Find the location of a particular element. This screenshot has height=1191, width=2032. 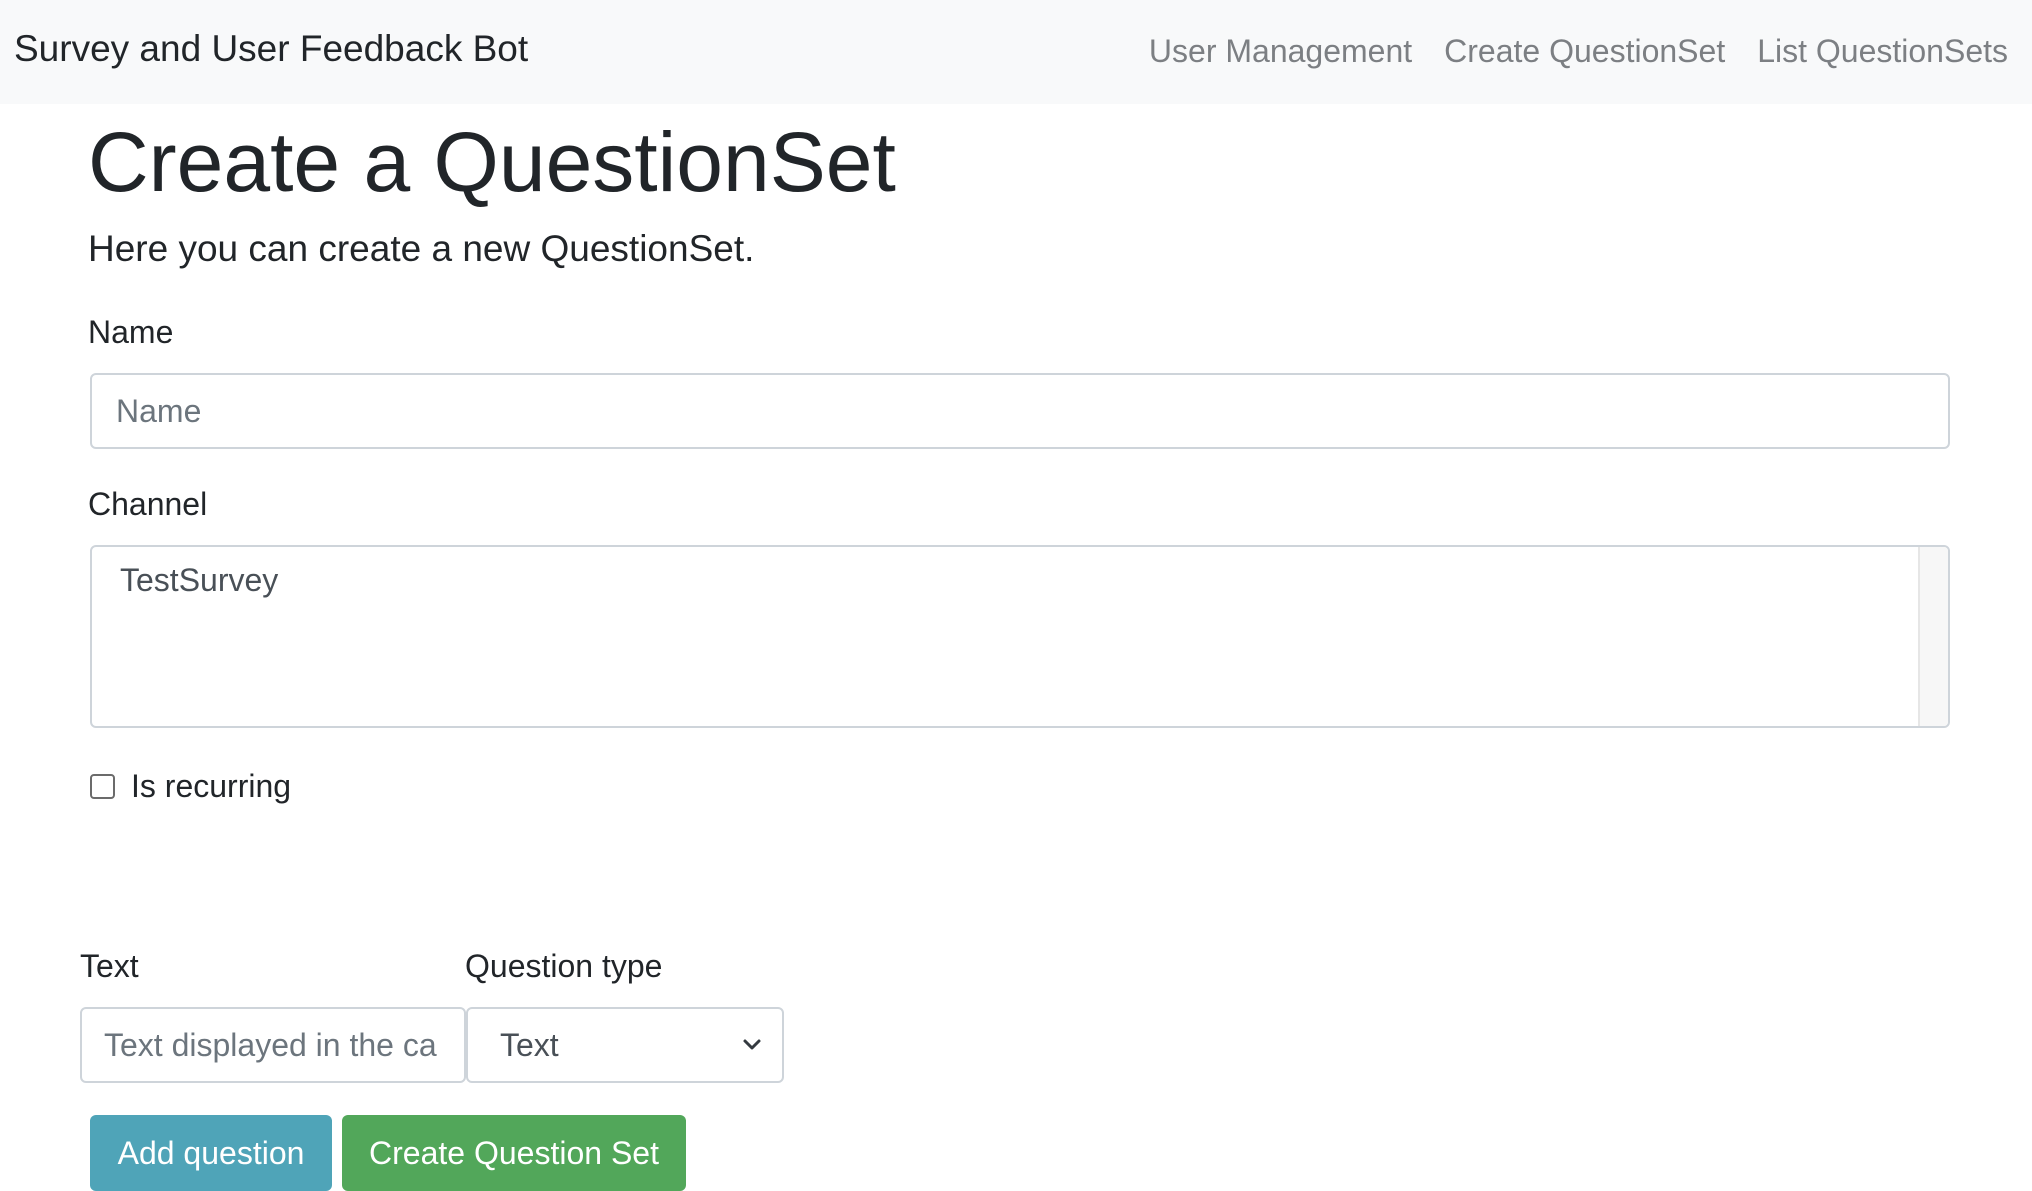

question-type-label: Question type is located at coordinates (564, 966).